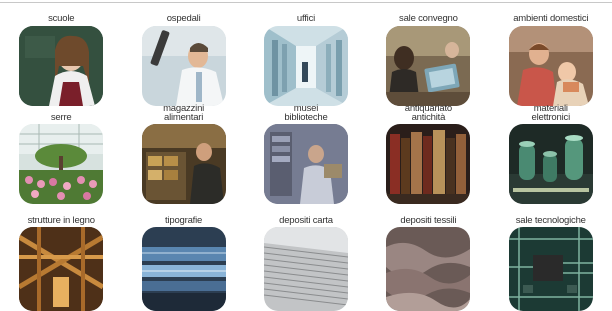  I want to click on tile-tipografie: tipografie, so click(183, 259).